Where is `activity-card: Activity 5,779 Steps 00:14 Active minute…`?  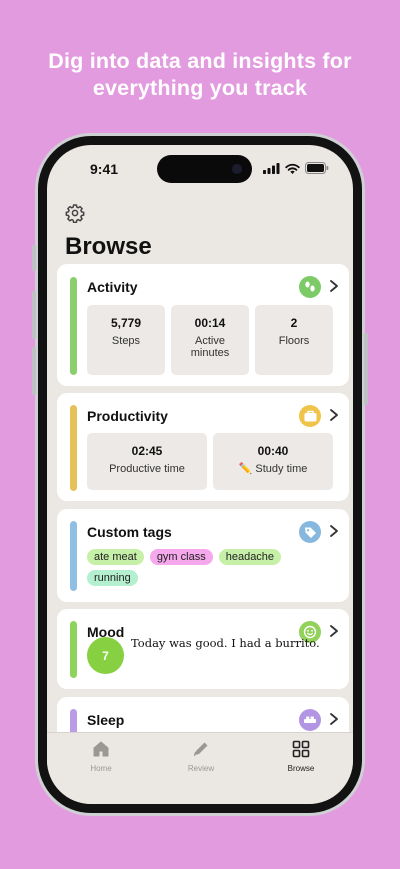
activity-card: Activity 5,779 Steps 00:14 Active minute… is located at coordinates (203, 325).